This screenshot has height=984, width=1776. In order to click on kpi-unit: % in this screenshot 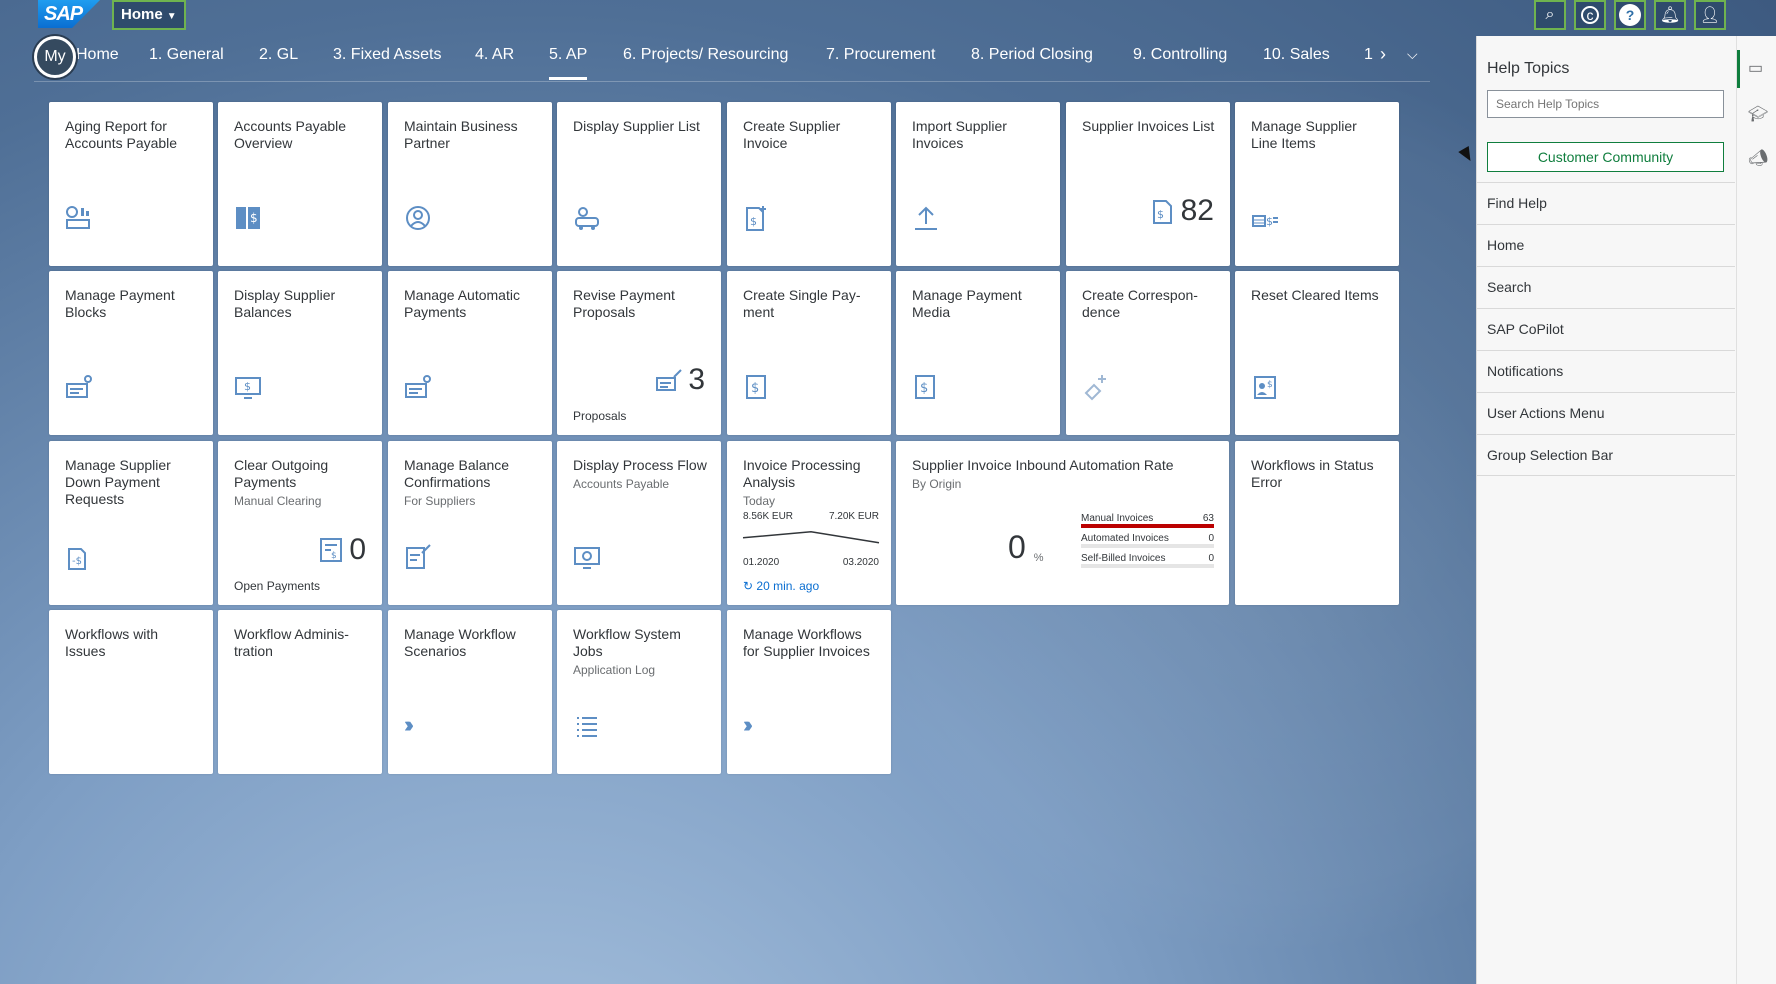, I will do `click(1038, 558)`.